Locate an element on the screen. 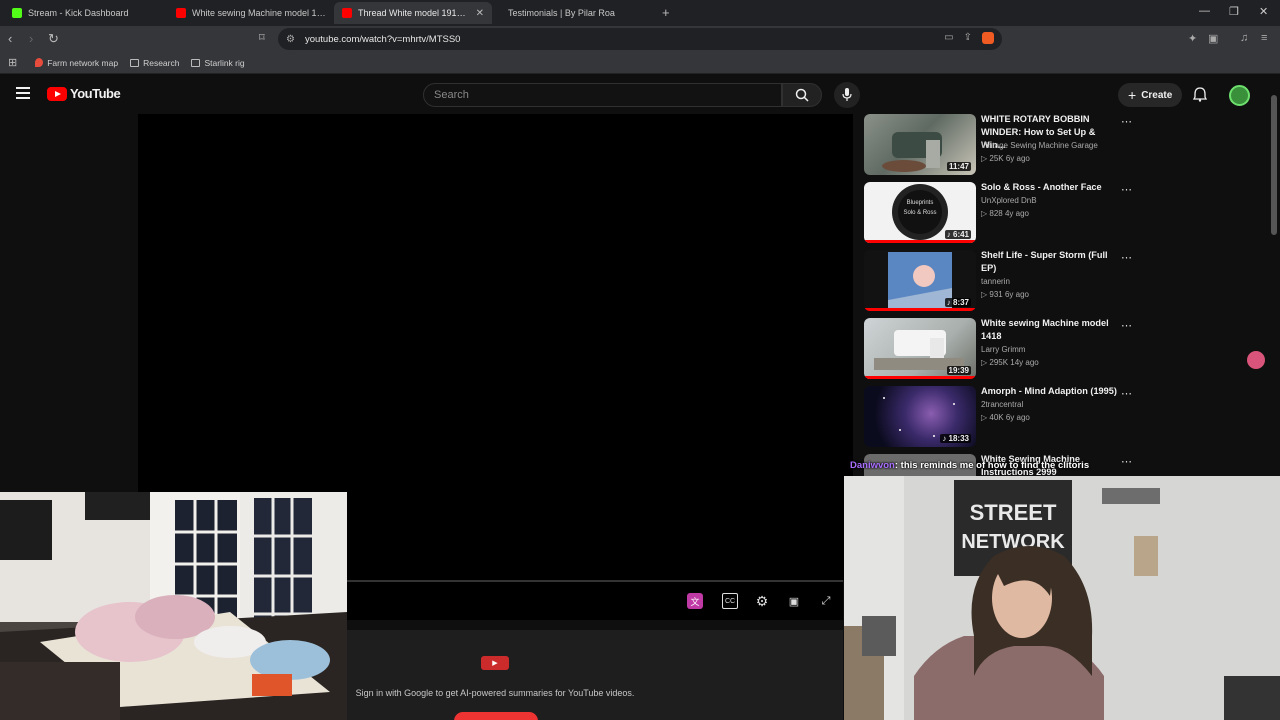 The width and height of the screenshot is (1280, 720). back-icon: ‹ is located at coordinates (10, 38).